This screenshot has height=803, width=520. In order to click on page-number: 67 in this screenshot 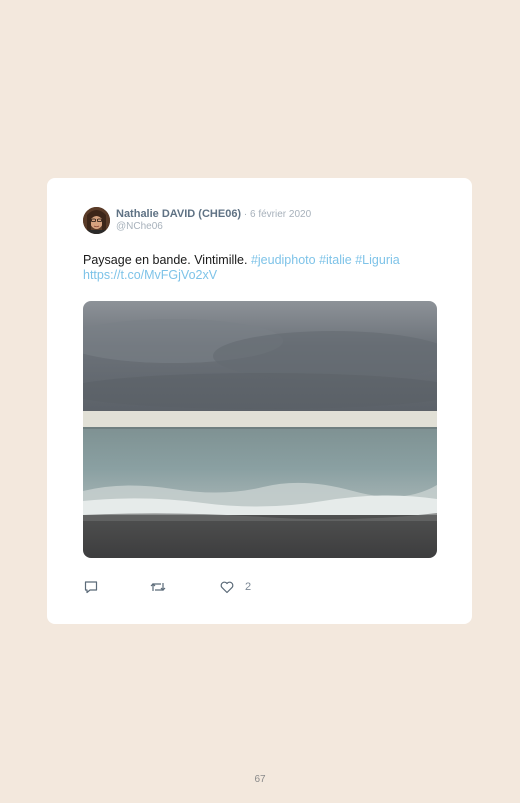, I will do `click(260, 779)`.